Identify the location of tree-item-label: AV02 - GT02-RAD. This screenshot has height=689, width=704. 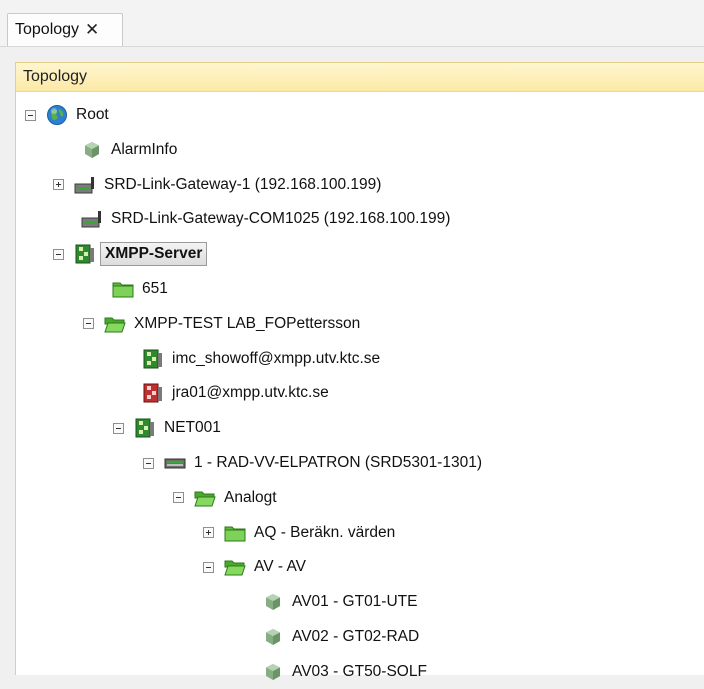
(356, 636).